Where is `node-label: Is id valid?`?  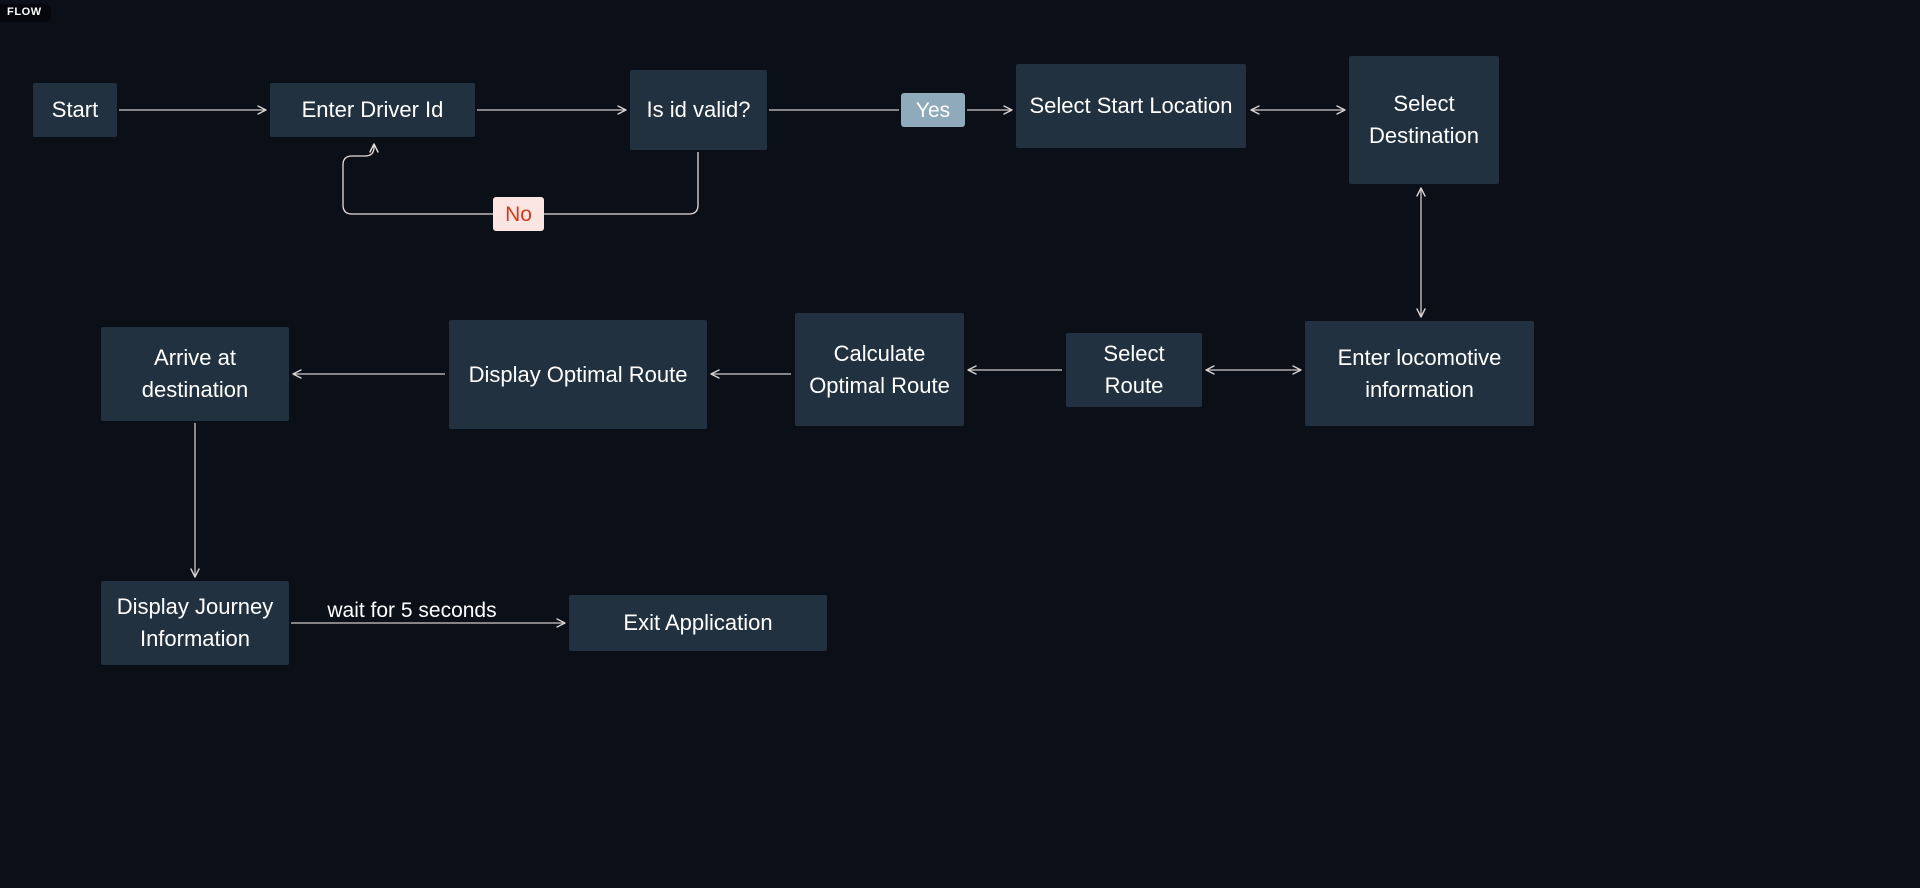
node-label: Is id valid? is located at coordinates (698, 110).